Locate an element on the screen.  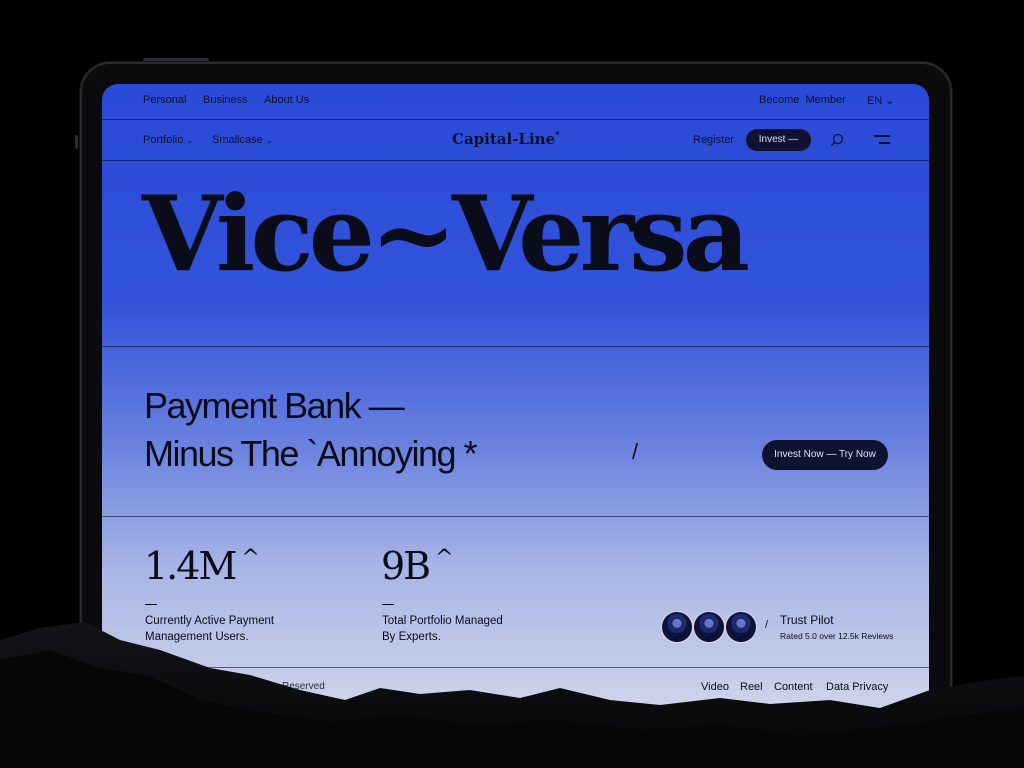
portfolio-dropdown: Portfolio ⌄ is located at coordinates (168, 140).